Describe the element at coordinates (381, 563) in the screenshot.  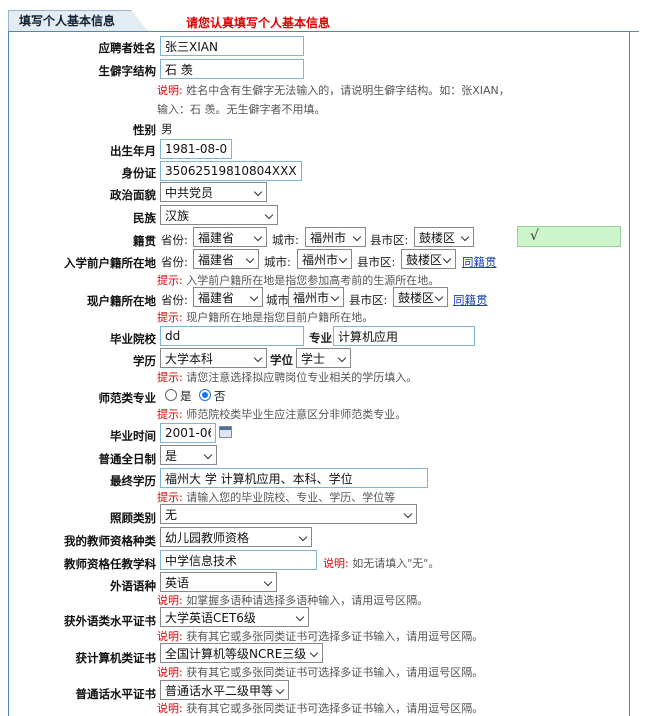
I see `cert-subject-hint: 说明: 如无请填入"无"。` at that location.